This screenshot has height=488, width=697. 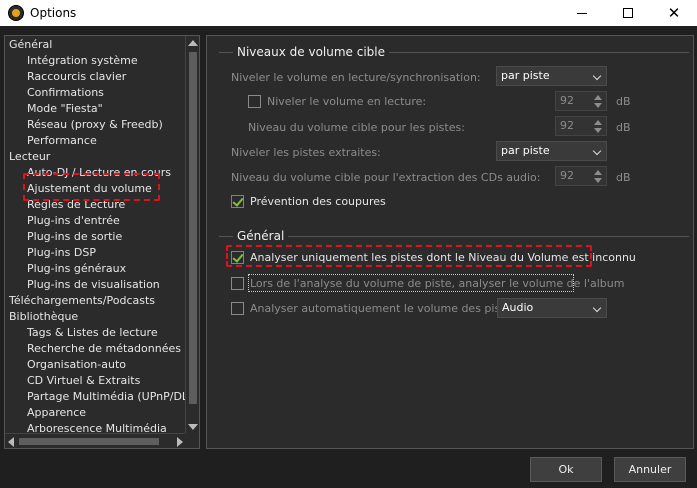 I want to click on tree-horizontal-scrollbar, so click(x=95, y=440).